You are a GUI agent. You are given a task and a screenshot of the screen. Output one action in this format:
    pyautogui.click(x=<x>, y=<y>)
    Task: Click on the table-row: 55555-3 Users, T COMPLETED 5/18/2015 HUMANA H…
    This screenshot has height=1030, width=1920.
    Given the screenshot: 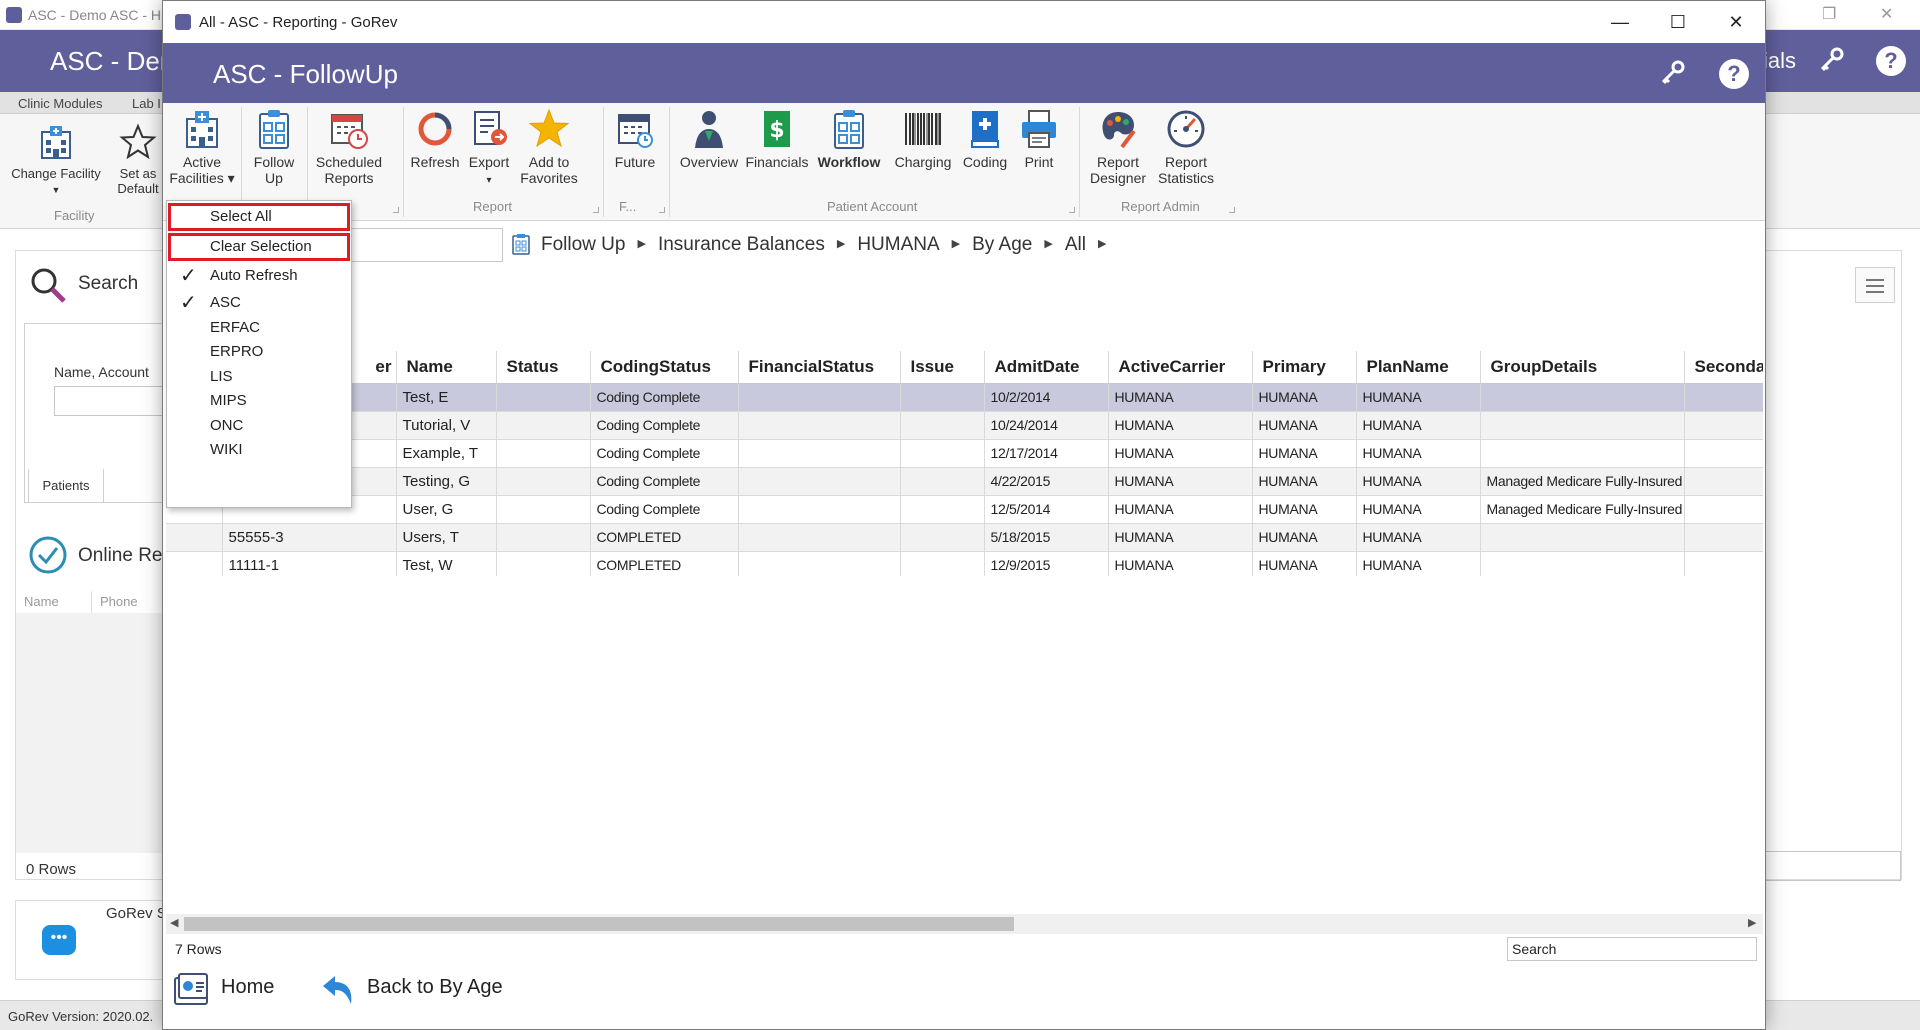 What is the action you would take?
    pyautogui.click(x=964, y=537)
    